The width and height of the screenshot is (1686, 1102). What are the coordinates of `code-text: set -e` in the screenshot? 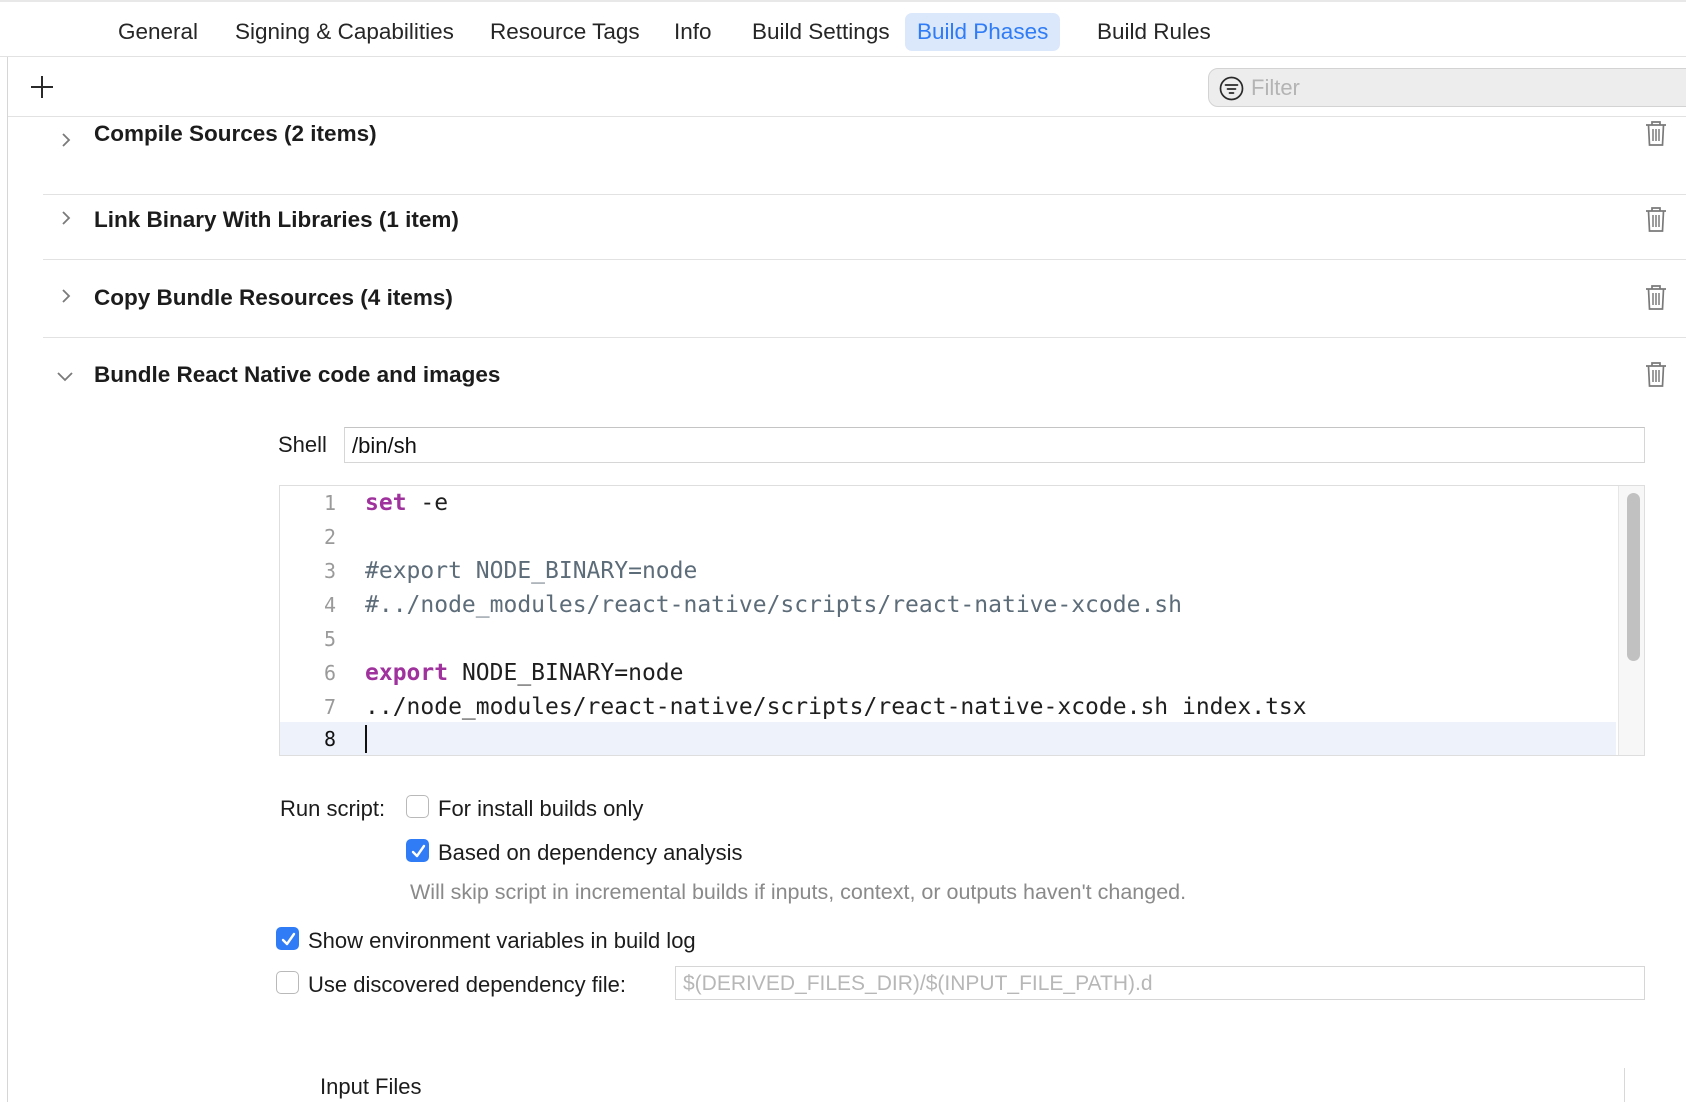 It's located at (406, 503).